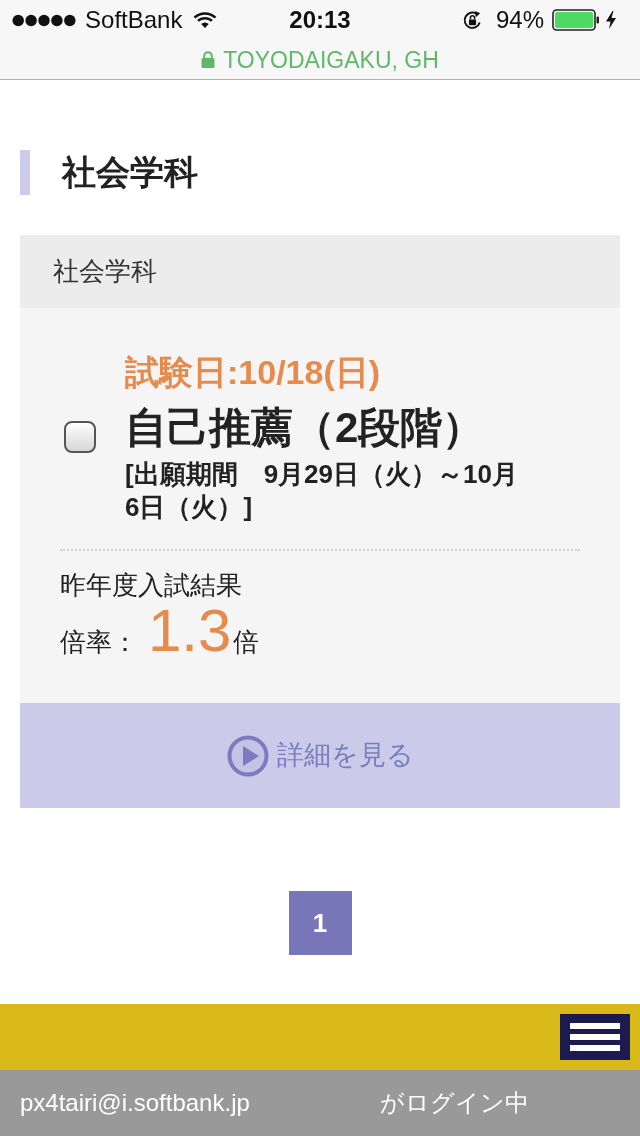  What do you see at coordinates (99, 642) in the screenshot?
I see `ratio-label: 倍率：` at bounding box center [99, 642].